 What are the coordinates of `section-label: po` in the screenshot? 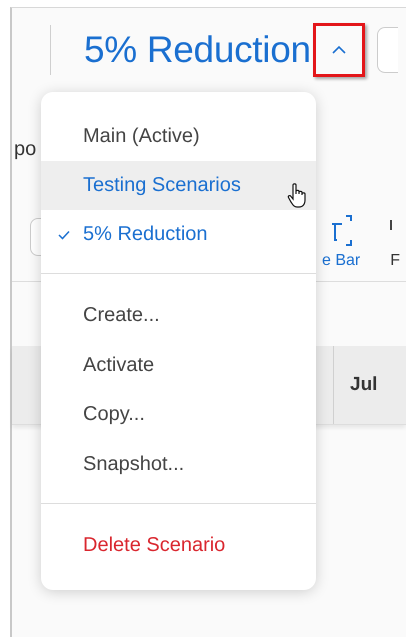 It's located at (25, 149).